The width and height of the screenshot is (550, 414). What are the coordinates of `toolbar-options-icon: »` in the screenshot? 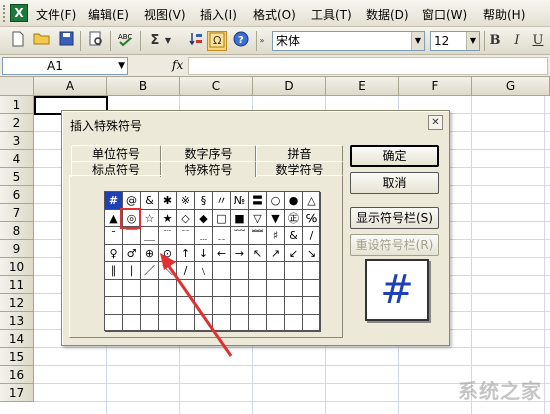 It's located at (262, 41).